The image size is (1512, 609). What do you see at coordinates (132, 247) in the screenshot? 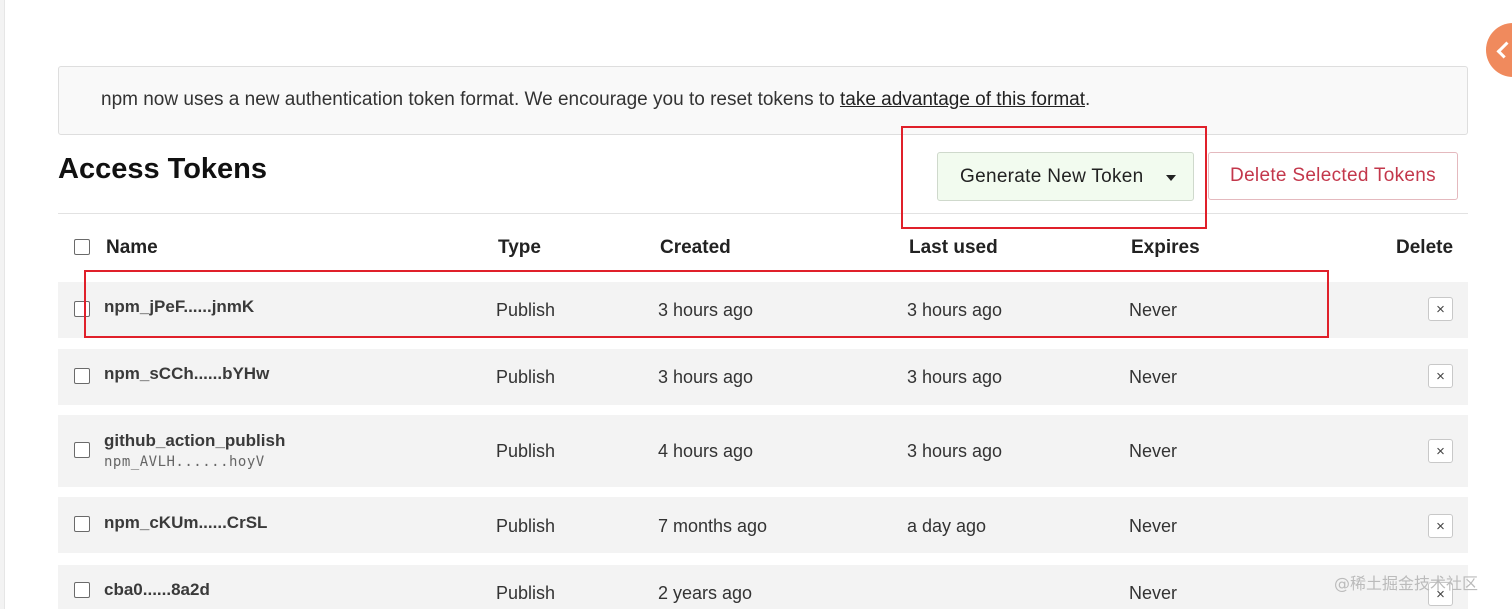
I see `column-header-name: Name` at bounding box center [132, 247].